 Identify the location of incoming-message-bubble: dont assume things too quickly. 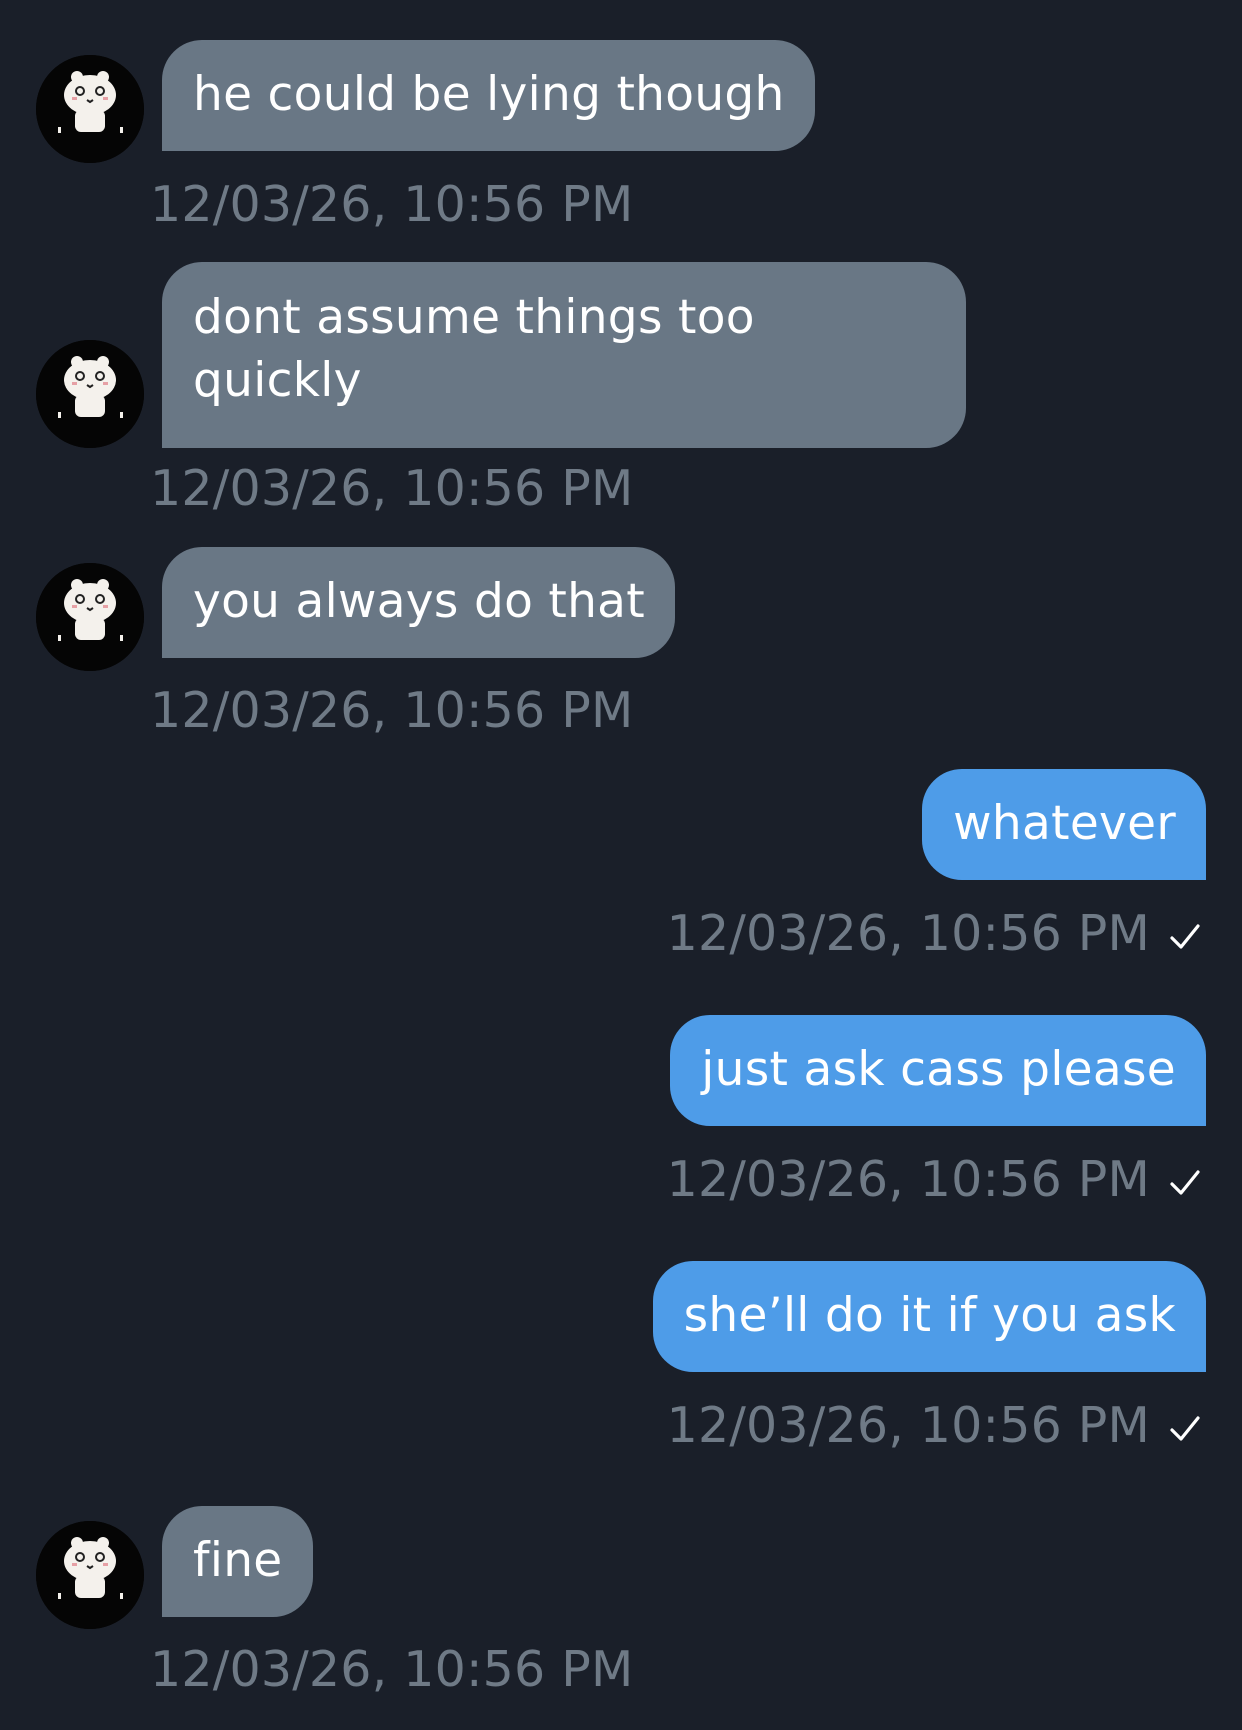
(564, 355).